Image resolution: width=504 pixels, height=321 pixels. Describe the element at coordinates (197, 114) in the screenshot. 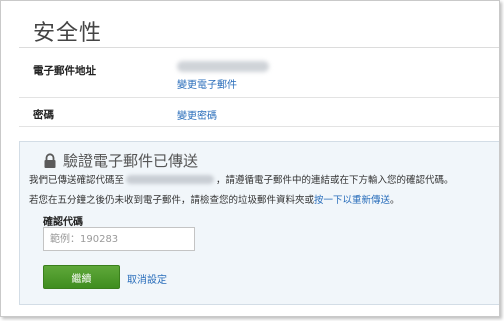

I see `change-password-link: 變更密碼` at that location.